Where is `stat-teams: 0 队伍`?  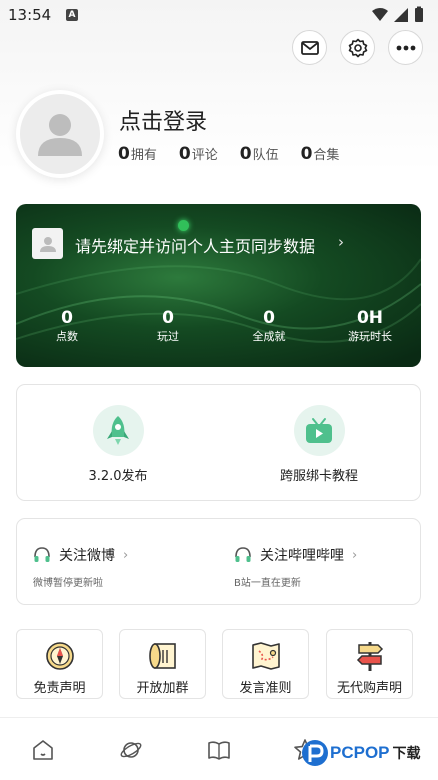 stat-teams: 0 队伍 is located at coordinates (259, 154).